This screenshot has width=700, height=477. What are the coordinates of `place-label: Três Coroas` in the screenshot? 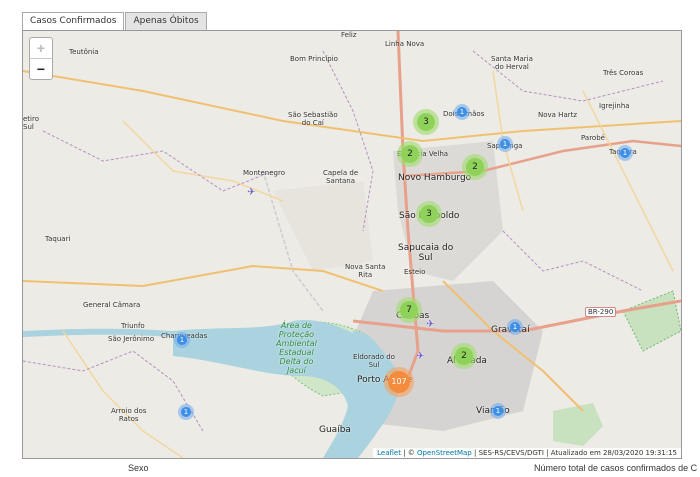 It's located at (623, 73).